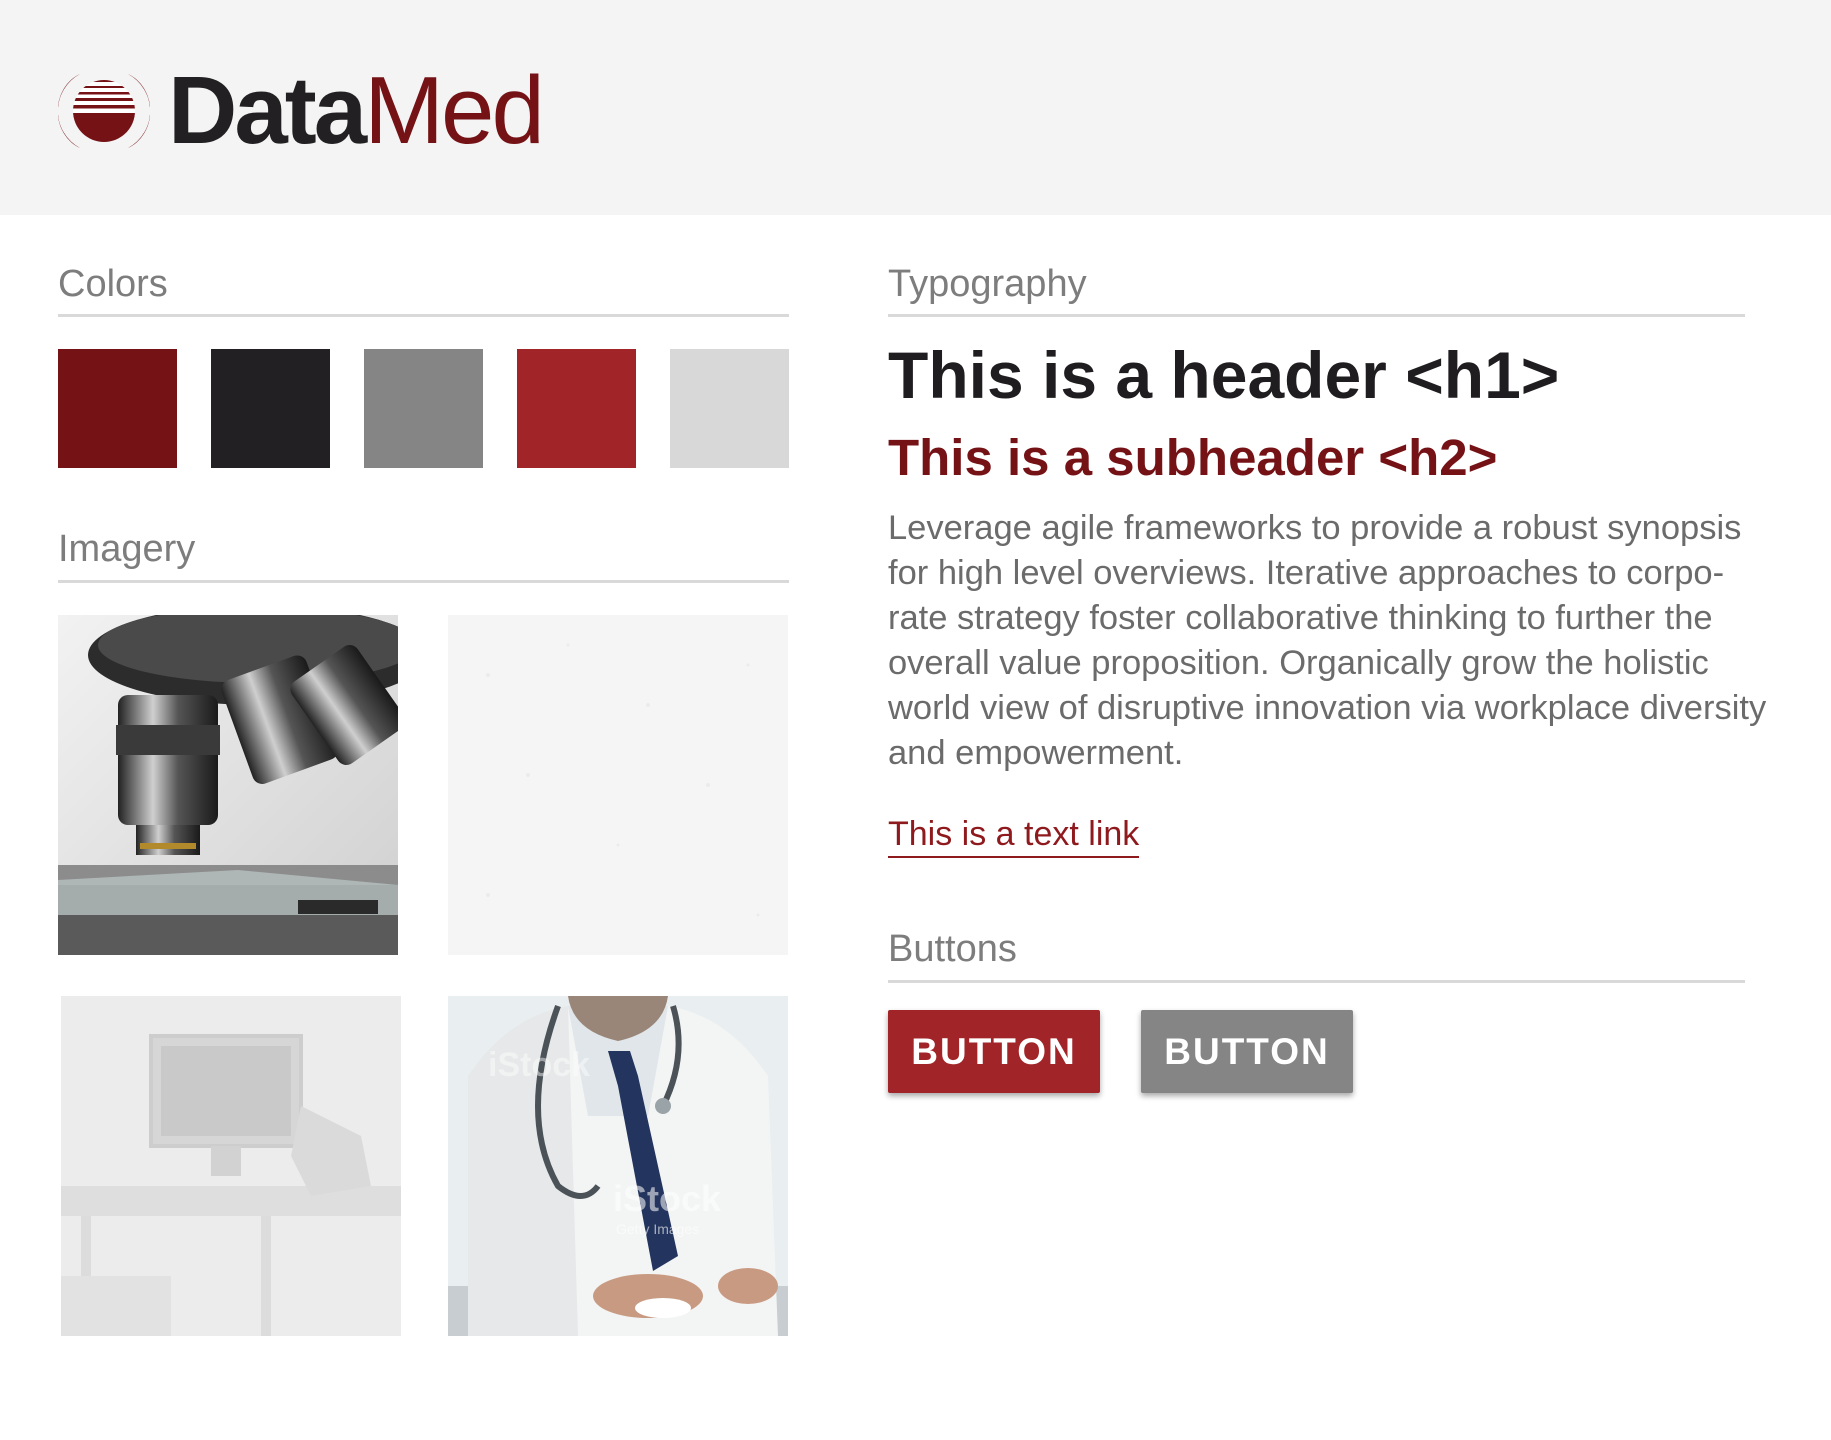 This screenshot has height=1440, width=1831. What do you see at coordinates (270, 408) in the screenshot?
I see `color-swatch-black` at bounding box center [270, 408].